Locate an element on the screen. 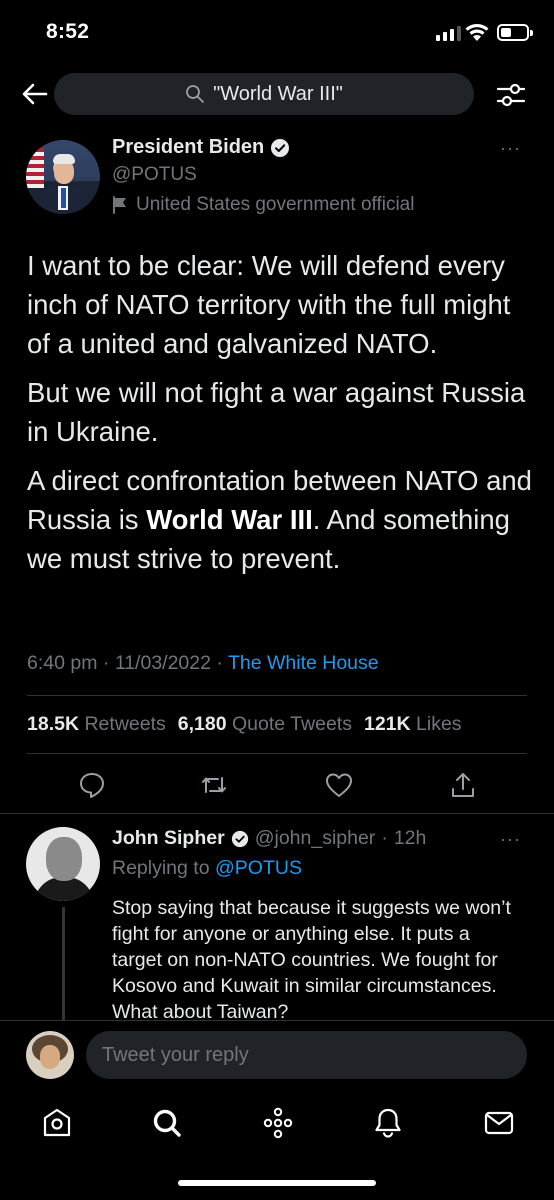 Image resolution: width=554 pixels, height=1200 pixels. battery-level is located at coordinates (506, 32).